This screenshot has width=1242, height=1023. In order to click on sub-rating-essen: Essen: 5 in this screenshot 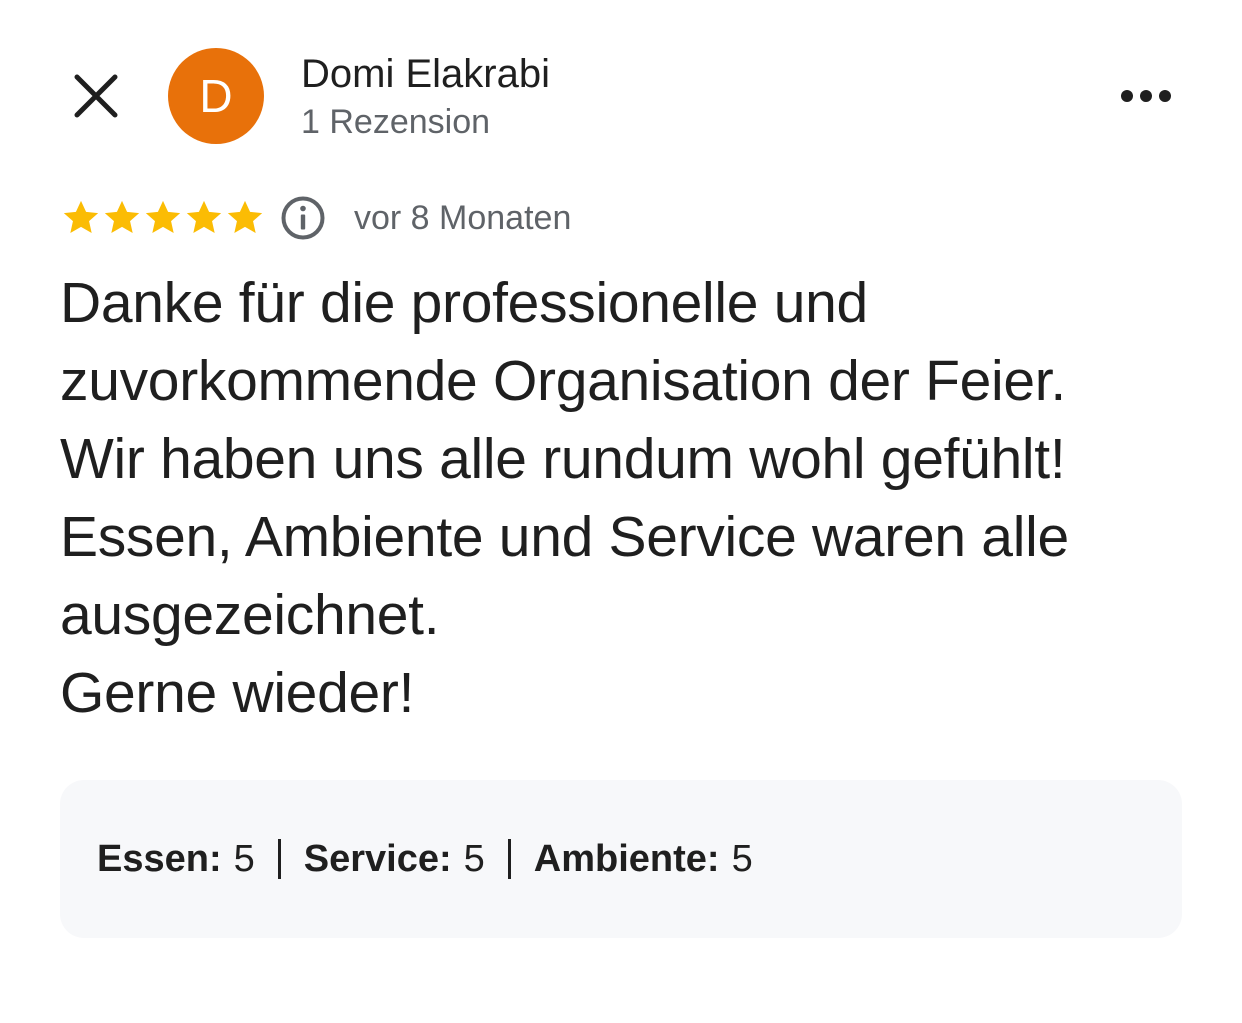, I will do `click(176, 859)`.